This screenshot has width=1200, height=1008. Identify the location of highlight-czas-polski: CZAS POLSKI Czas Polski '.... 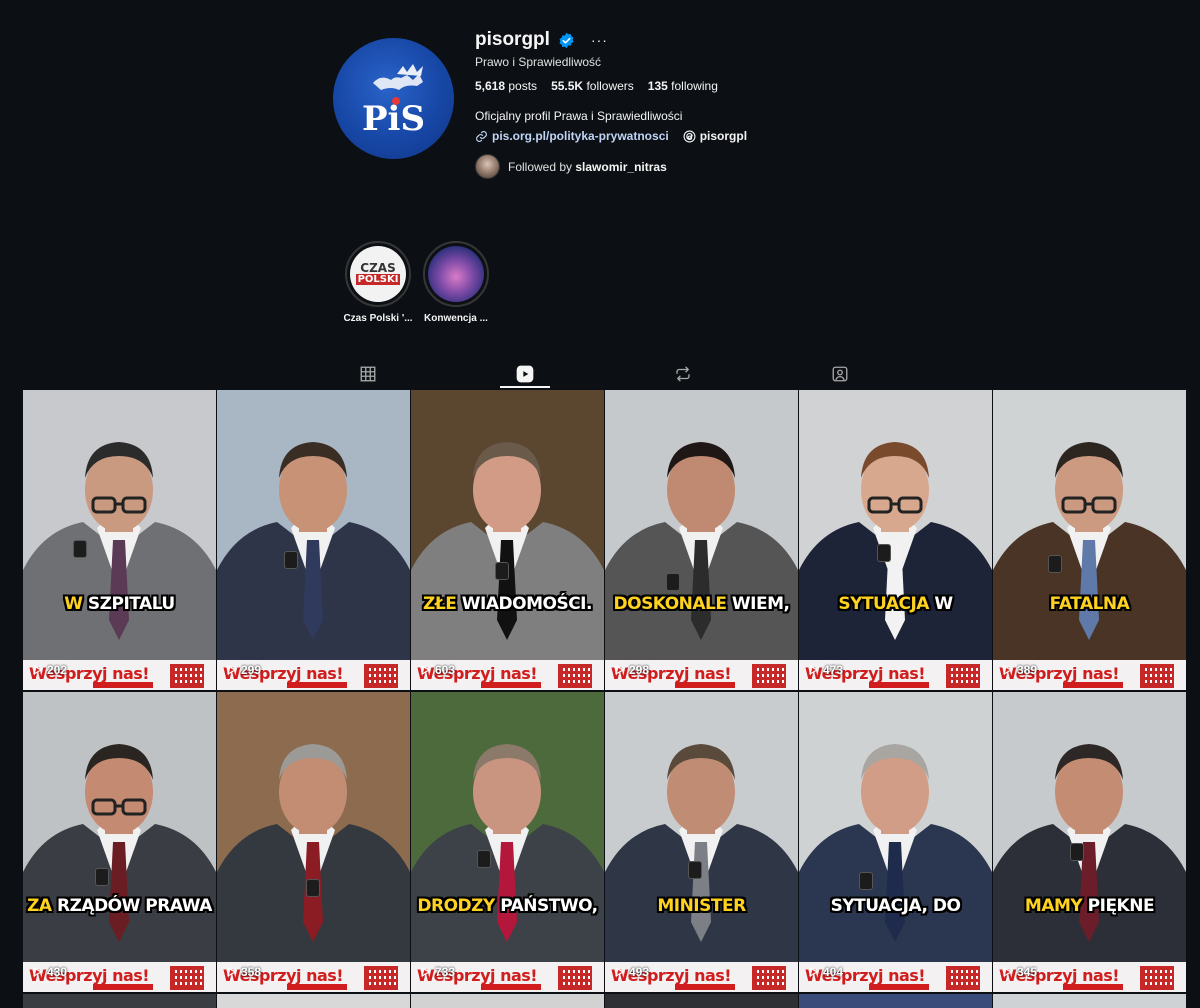
(378, 282).